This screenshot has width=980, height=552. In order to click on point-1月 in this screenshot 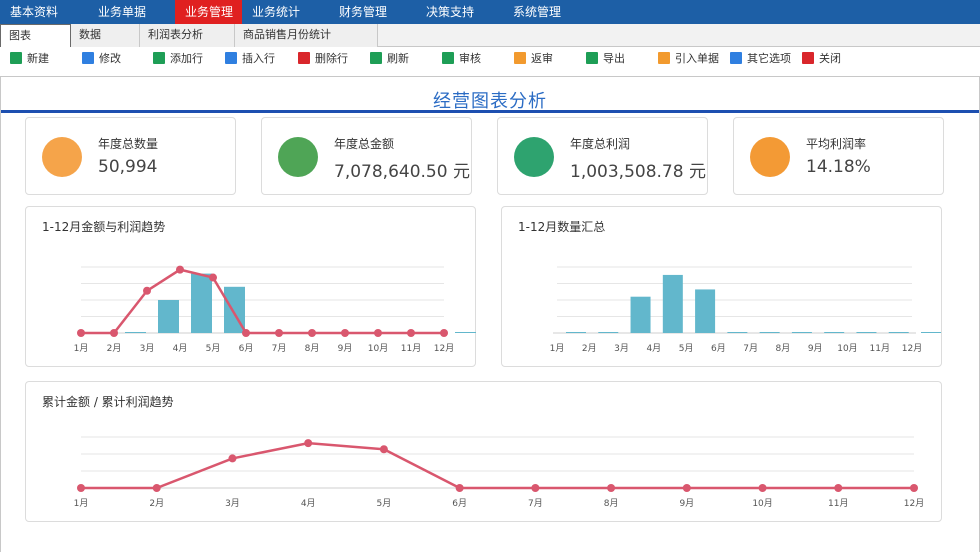, I will do `click(81, 488)`.